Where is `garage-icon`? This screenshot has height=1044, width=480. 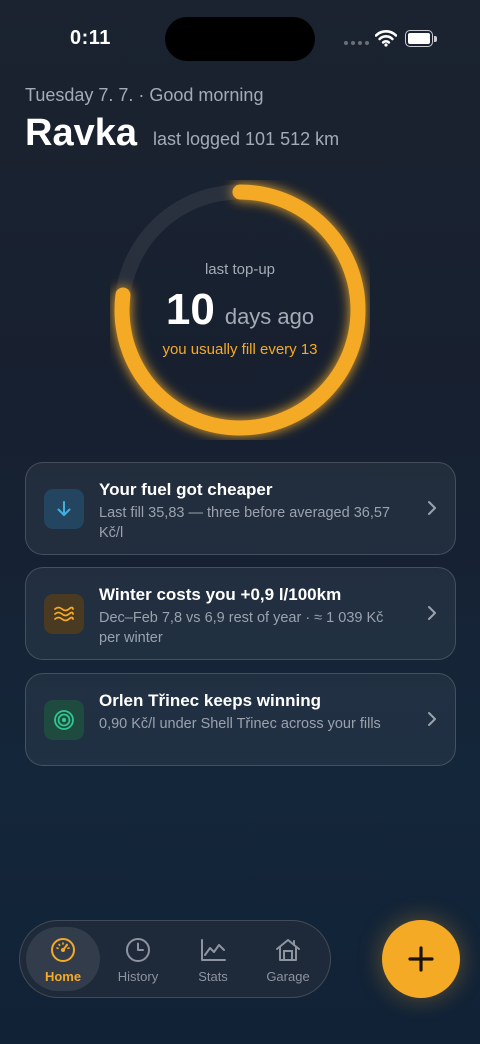 garage-icon is located at coordinates (288, 950).